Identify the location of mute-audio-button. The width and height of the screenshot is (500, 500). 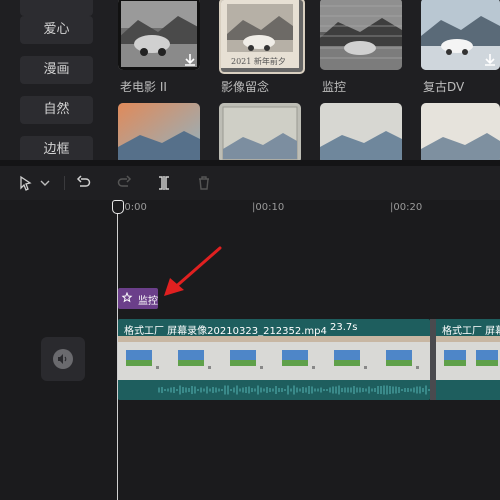
(63, 359).